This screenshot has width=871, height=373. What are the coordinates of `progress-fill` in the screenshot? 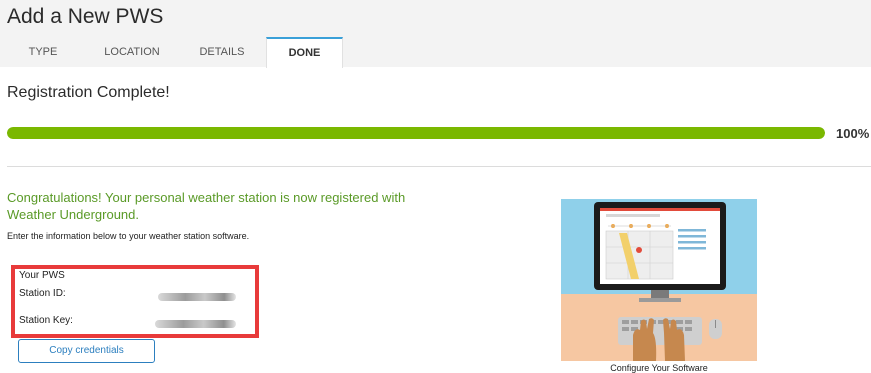 It's located at (416, 133).